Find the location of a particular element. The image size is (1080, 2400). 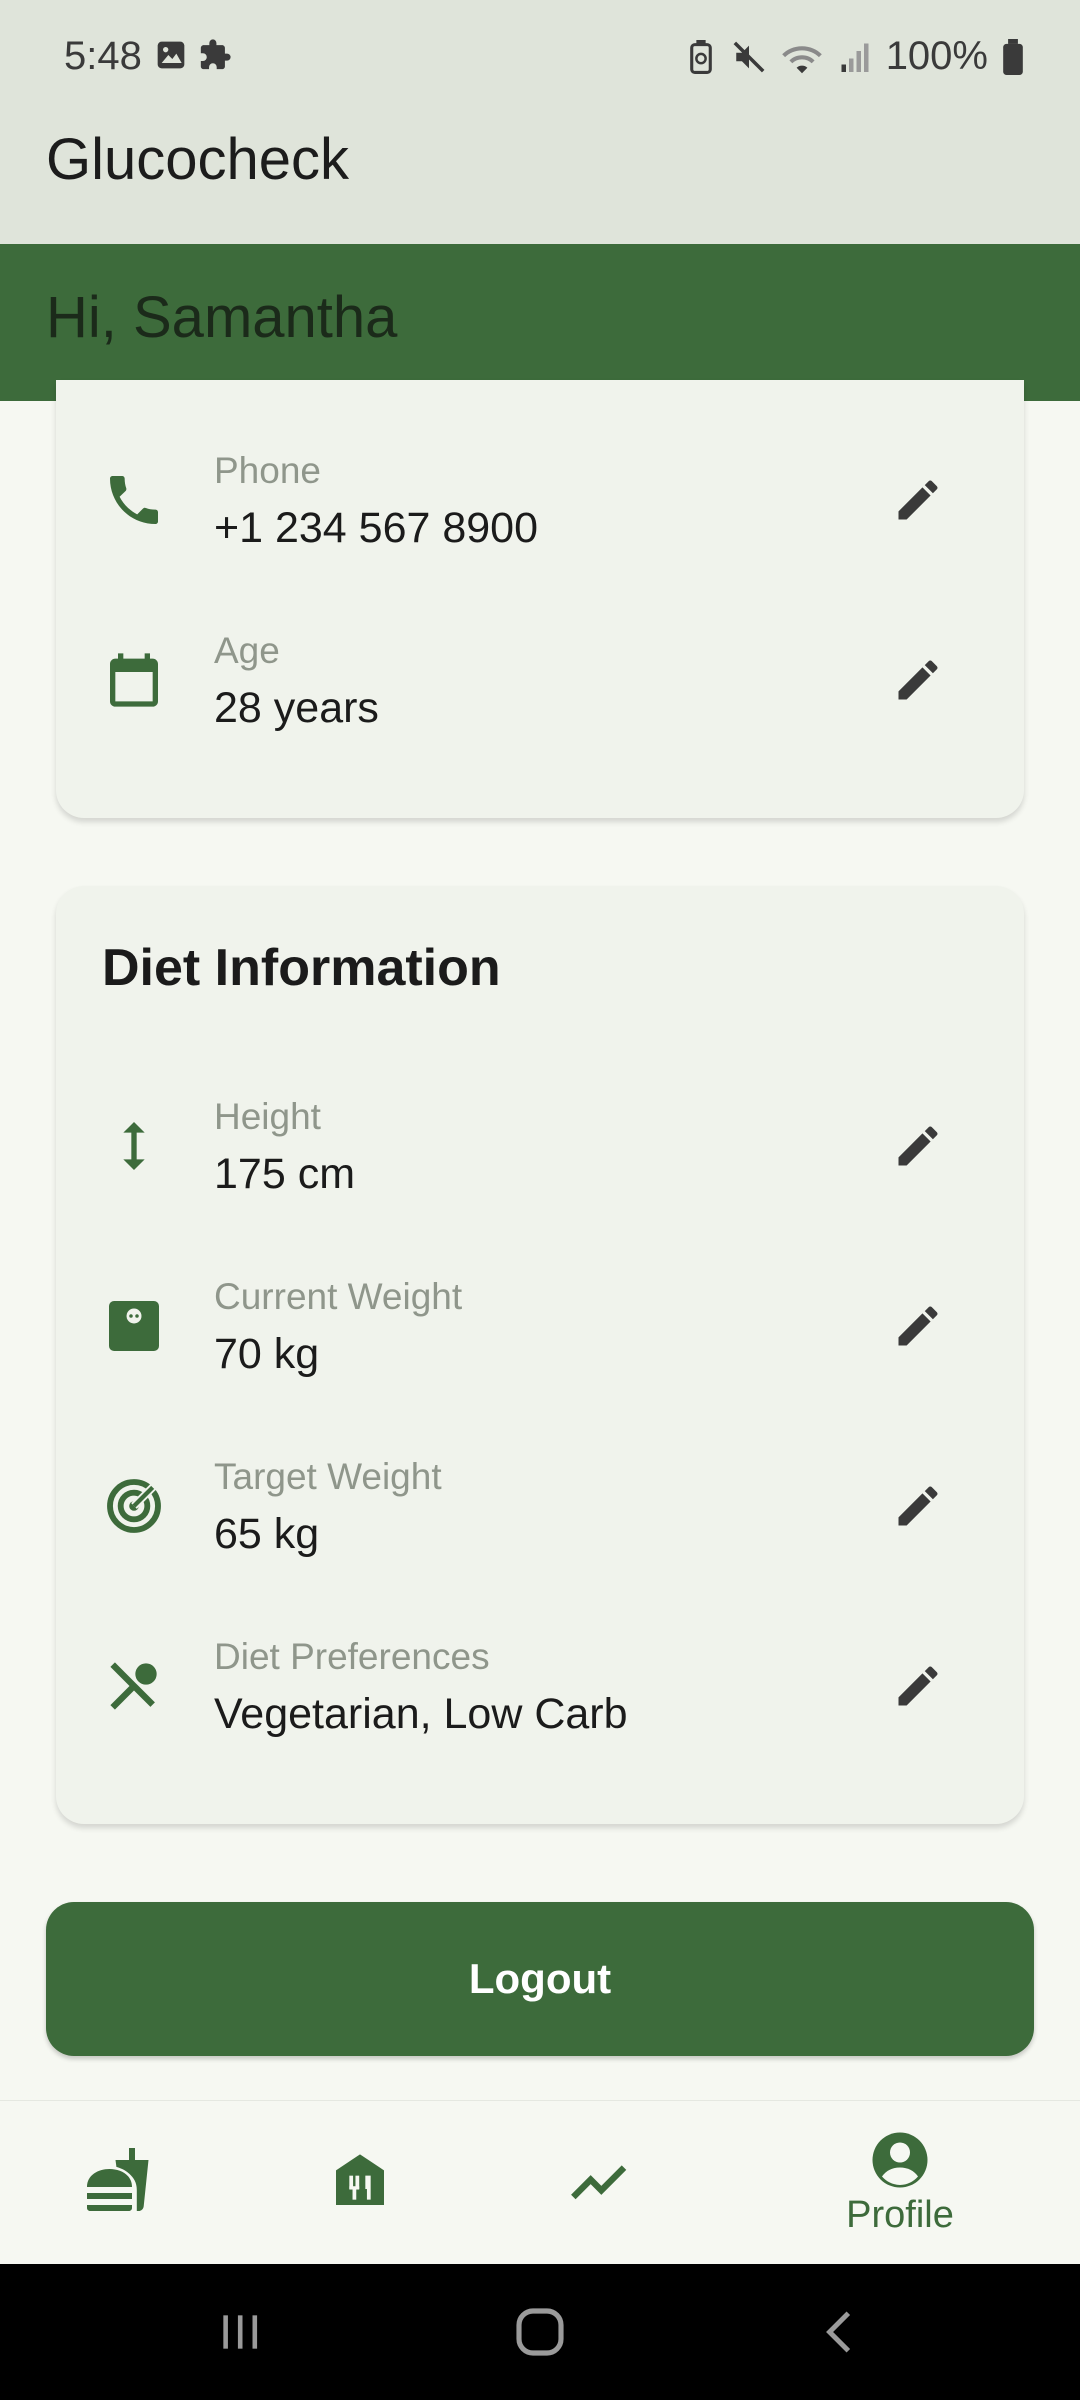

nav-label-profile: Profile is located at coordinates (900, 2214).